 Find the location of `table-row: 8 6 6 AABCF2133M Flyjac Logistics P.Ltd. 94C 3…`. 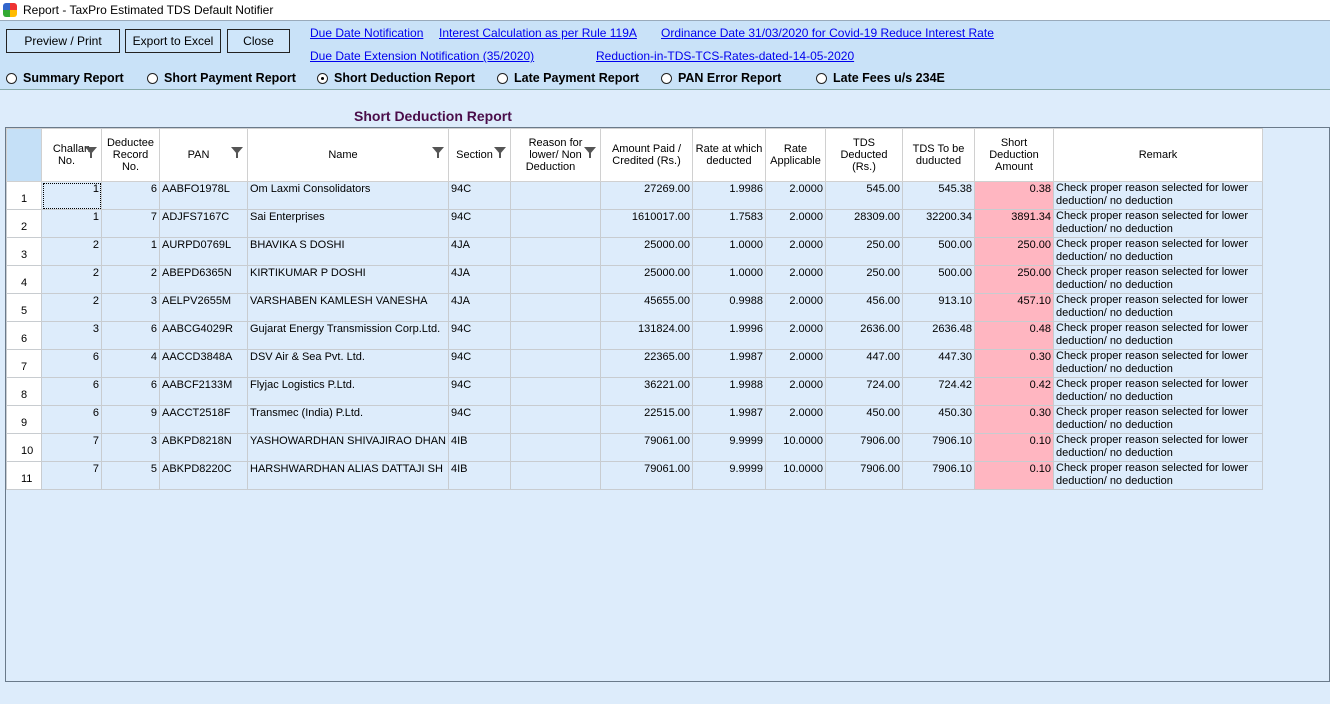

table-row: 8 6 6 AABCF2133M Flyjac Logistics P.Ltd. 94C 3… is located at coordinates (634, 391).